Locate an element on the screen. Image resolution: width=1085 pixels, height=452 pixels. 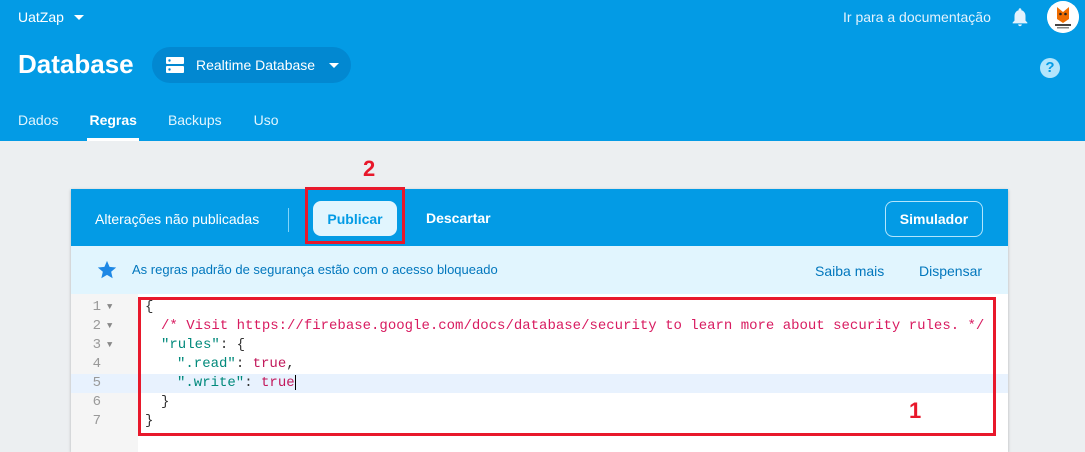
help-icon: ? is located at coordinates (1050, 68).